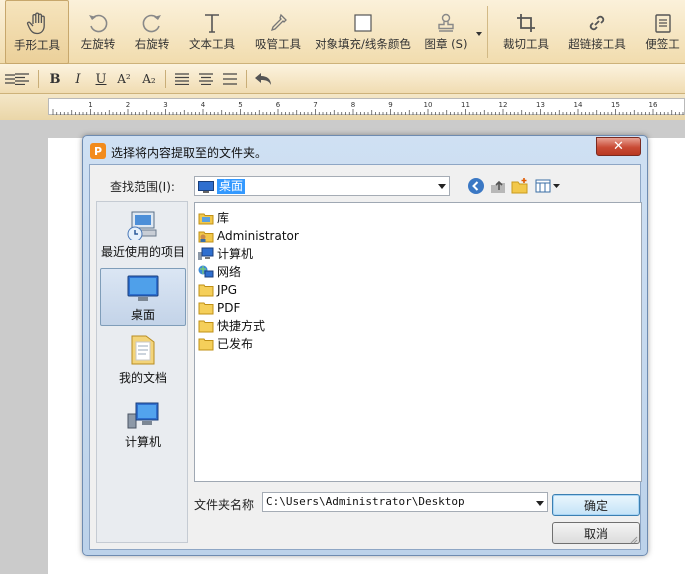  Describe the element at coordinates (98, 44) in the screenshot. I see `rotate-left-label: 左旋转` at that location.